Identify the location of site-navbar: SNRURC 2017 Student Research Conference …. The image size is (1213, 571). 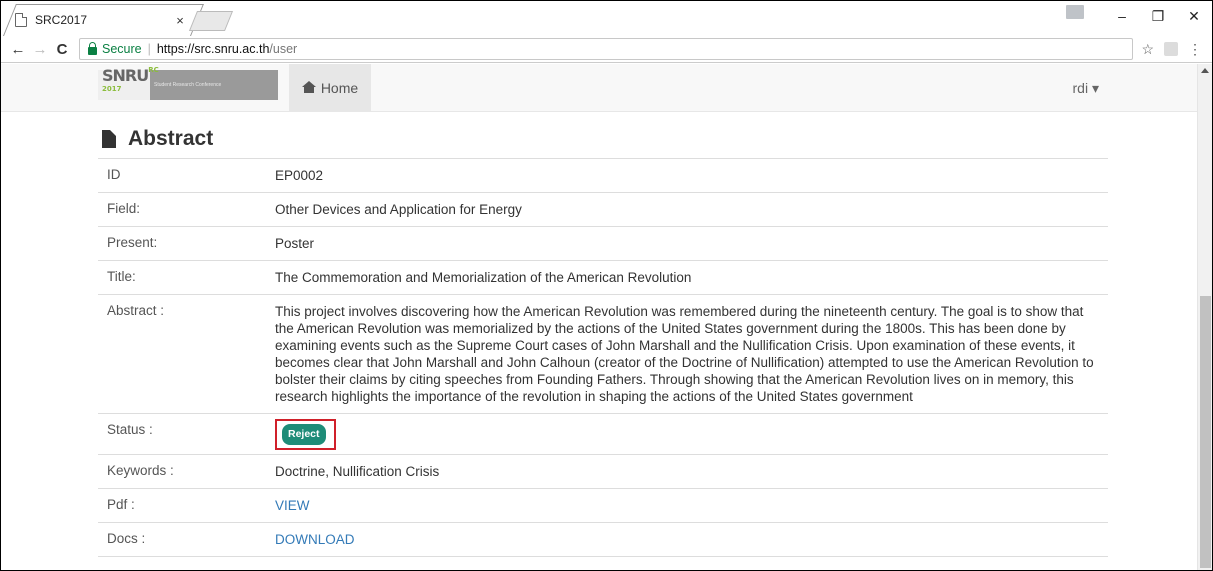
(599, 88).